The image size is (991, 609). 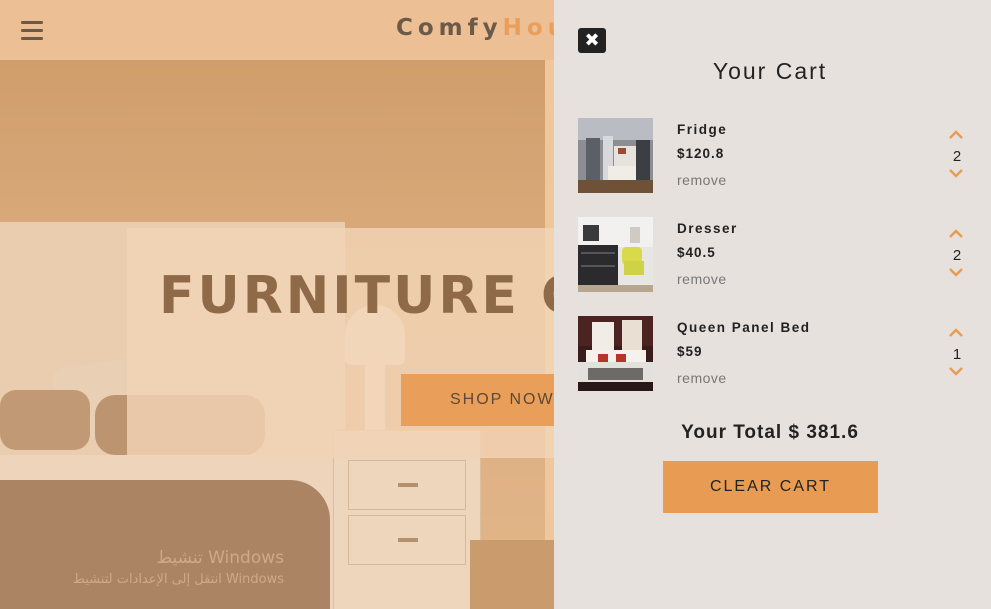 What do you see at coordinates (775, 255) in the screenshot?
I see `cart-item: Dresser $40.5 remove 2` at bounding box center [775, 255].